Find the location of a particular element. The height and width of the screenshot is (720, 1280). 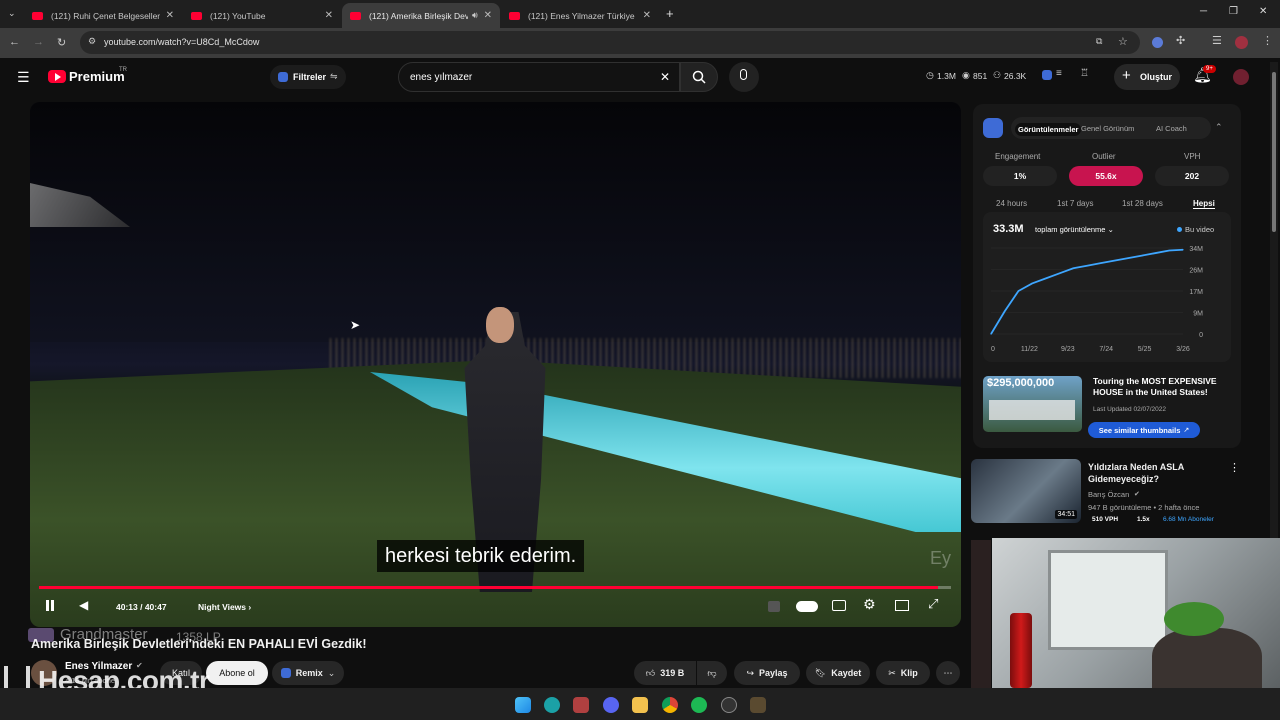

youtube-favicon-icon is located at coordinates (514, 15).